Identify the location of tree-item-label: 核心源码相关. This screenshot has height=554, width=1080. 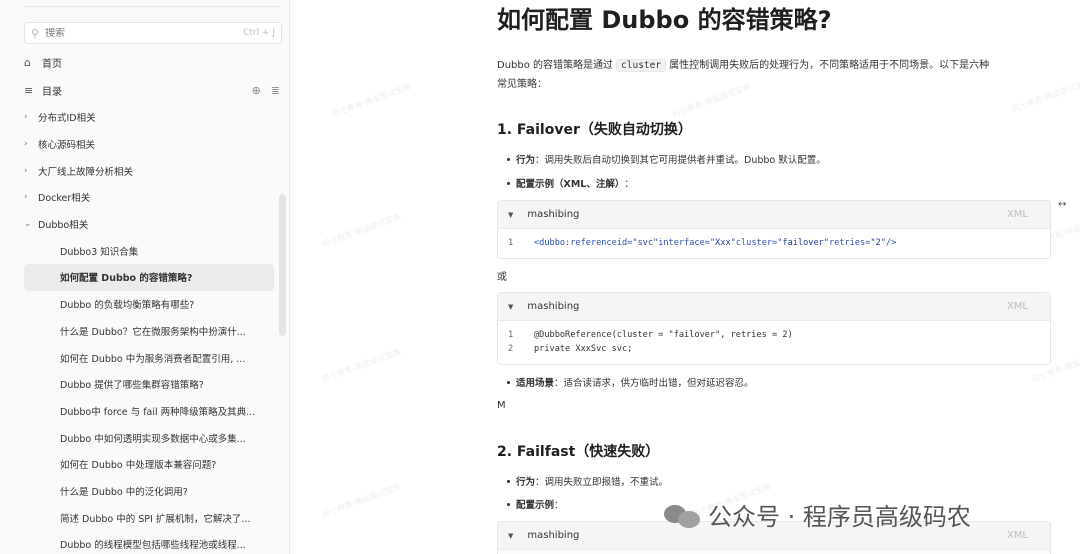
(67, 146).